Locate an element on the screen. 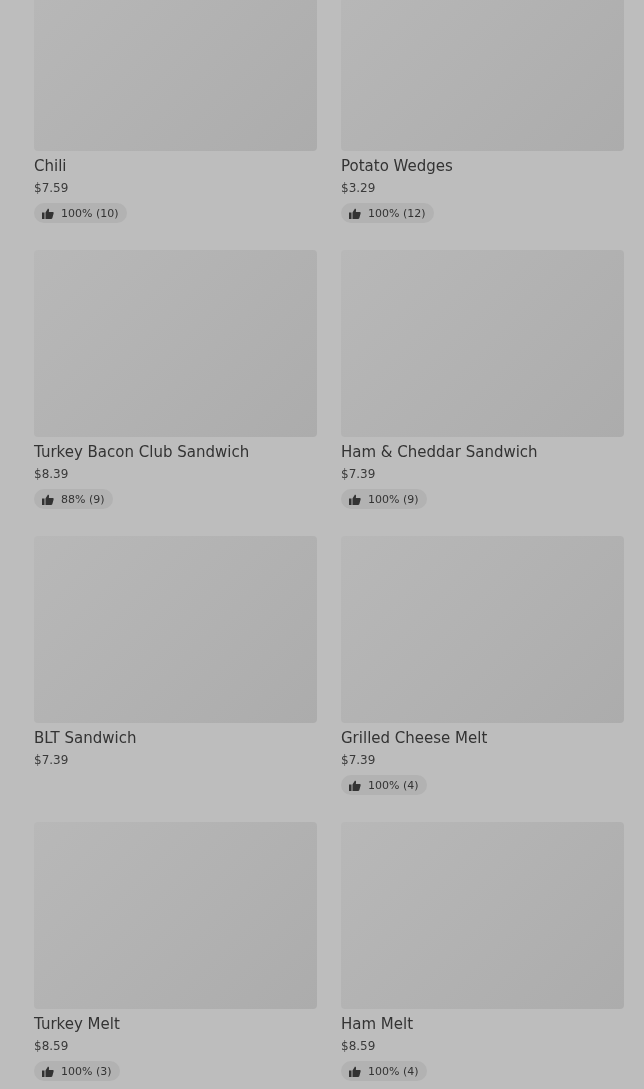 The height and width of the screenshot is (1089, 644). item-price: $3.29 is located at coordinates (358, 188).